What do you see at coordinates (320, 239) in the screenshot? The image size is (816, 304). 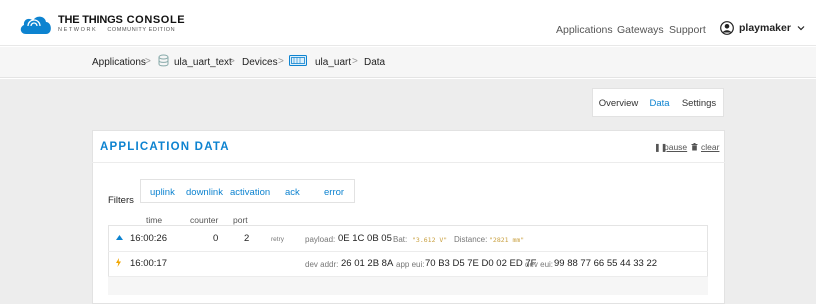 I see `row-1-payload-label: payload:` at bounding box center [320, 239].